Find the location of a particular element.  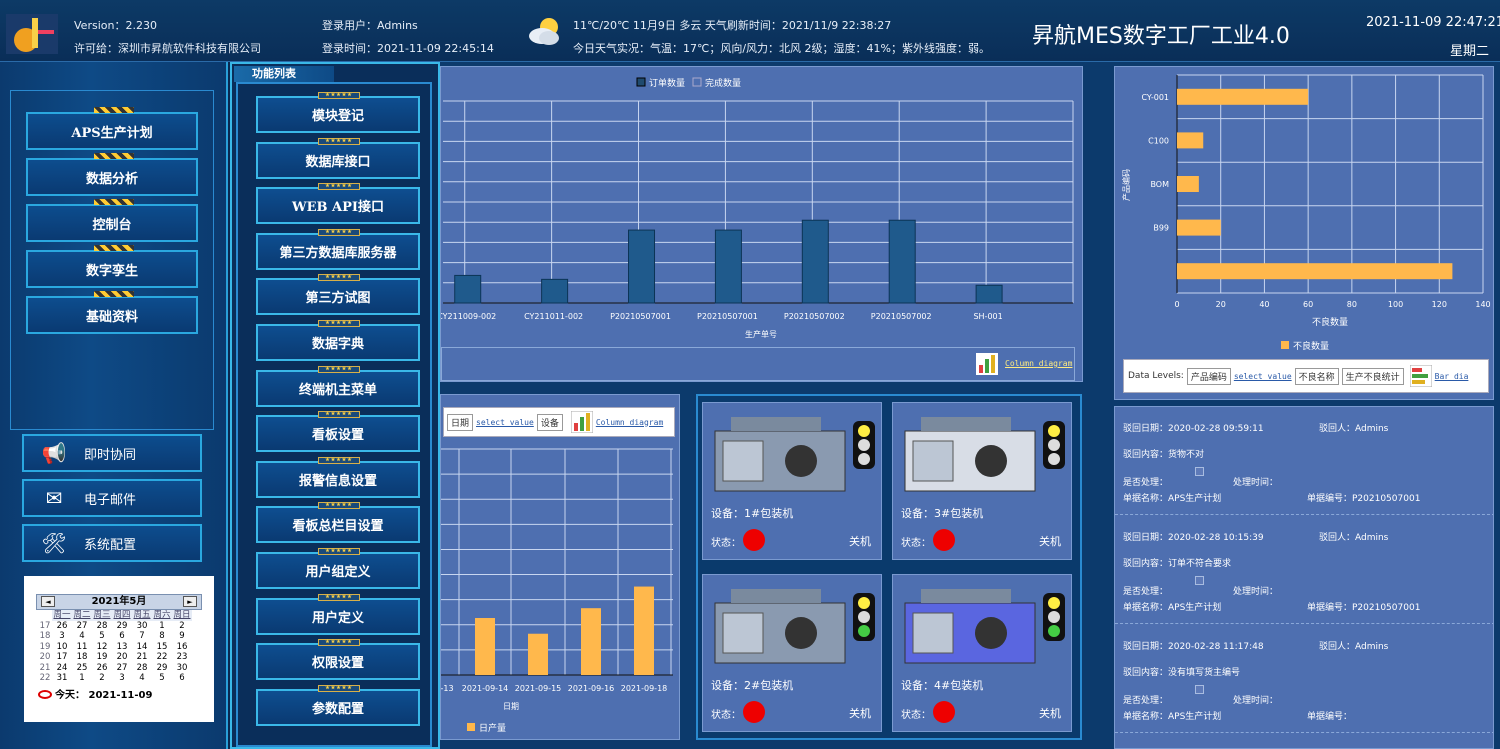

calendar-week-number: 18 is located at coordinates (45, 636).